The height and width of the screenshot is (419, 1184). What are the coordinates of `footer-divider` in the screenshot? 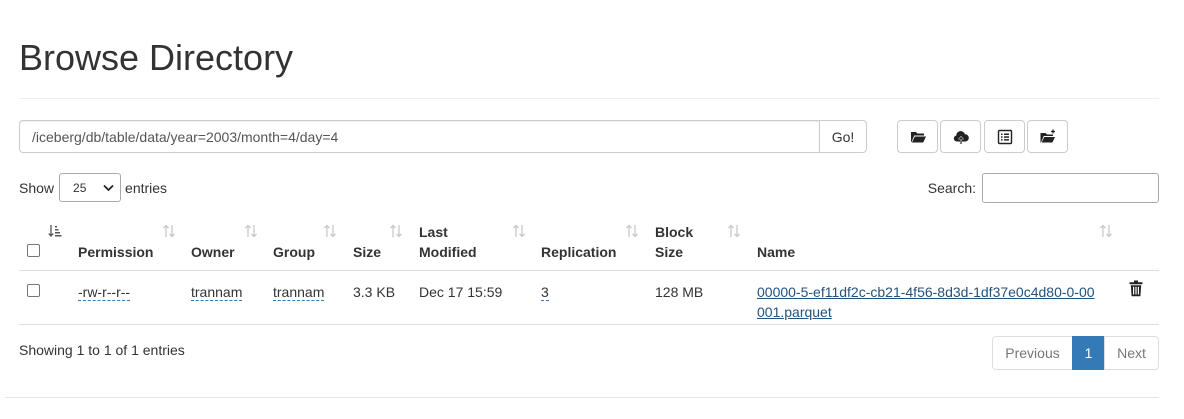 It's located at (582, 397).